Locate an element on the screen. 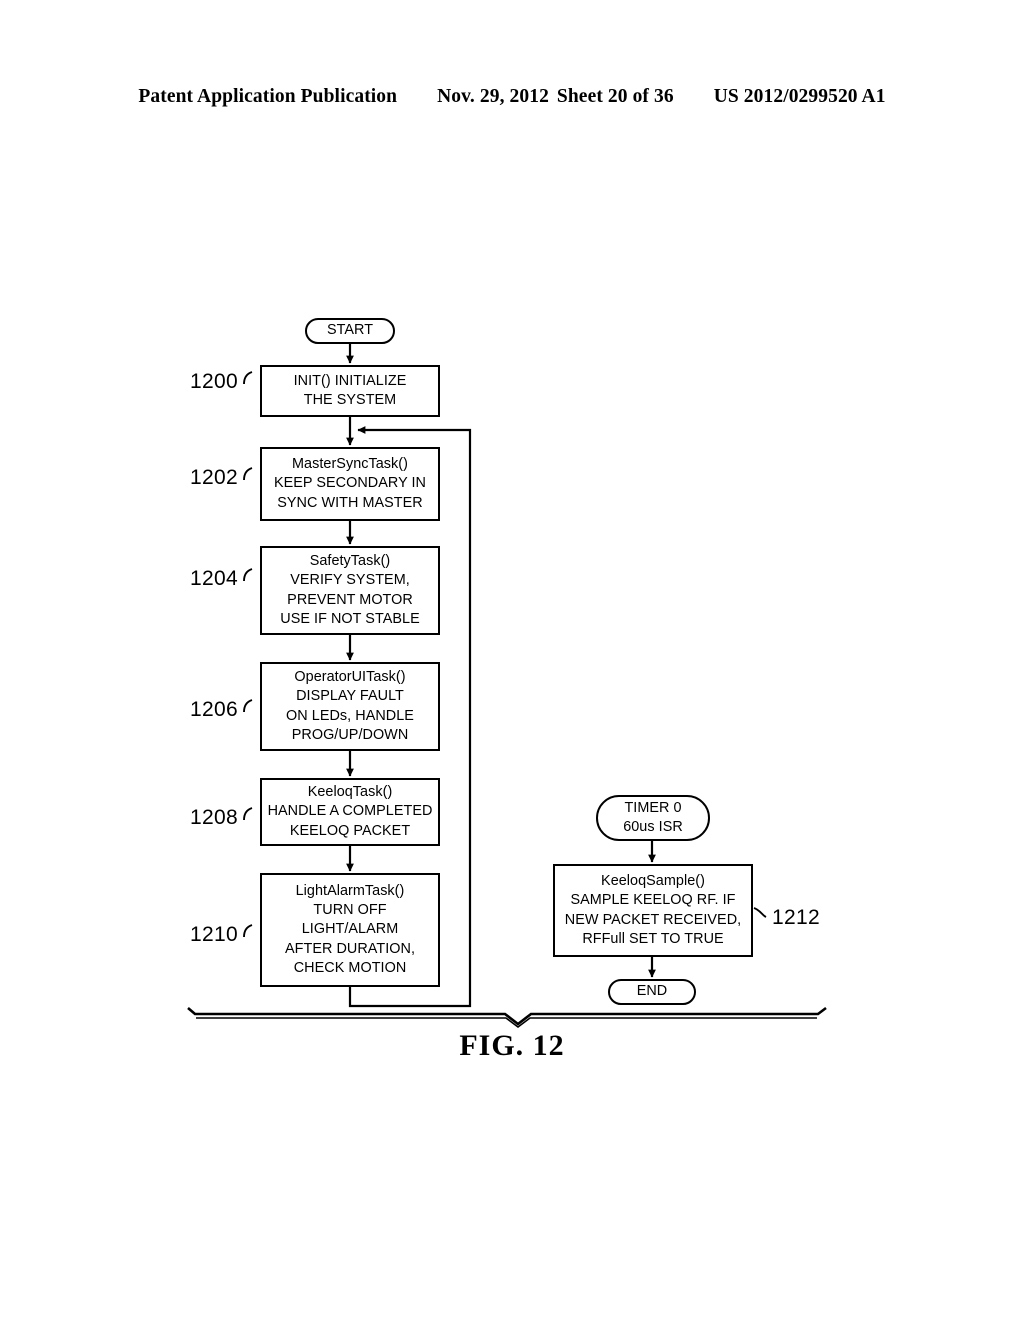 This screenshot has height=1320, width=1024. node-init-line-1: INIT() INITIALIZE is located at coordinates (350, 380).